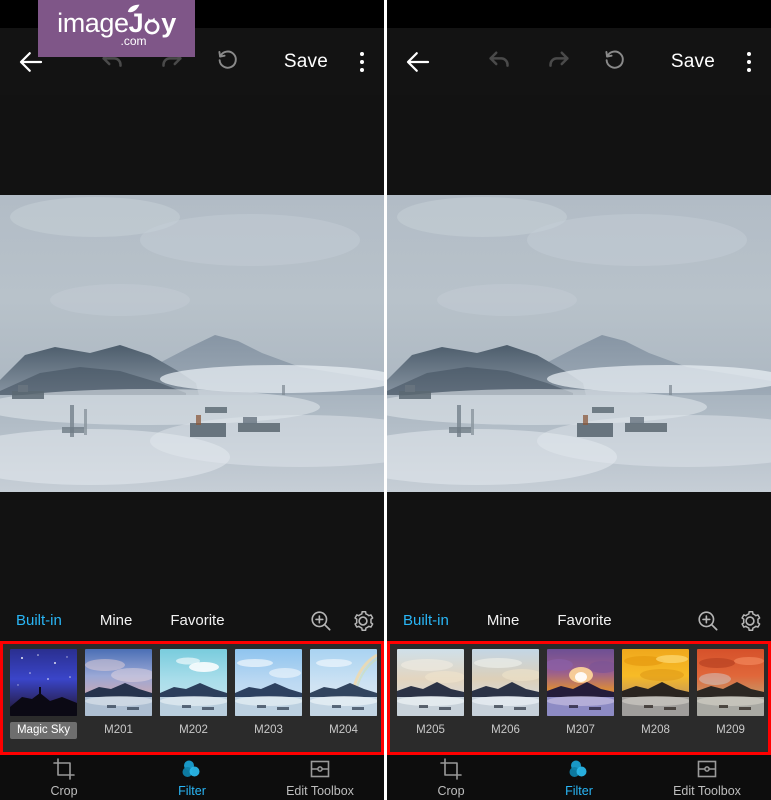  What do you see at coordinates (579, 777) in the screenshot?
I see `nav-filter-right: Filter` at bounding box center [579, 777].